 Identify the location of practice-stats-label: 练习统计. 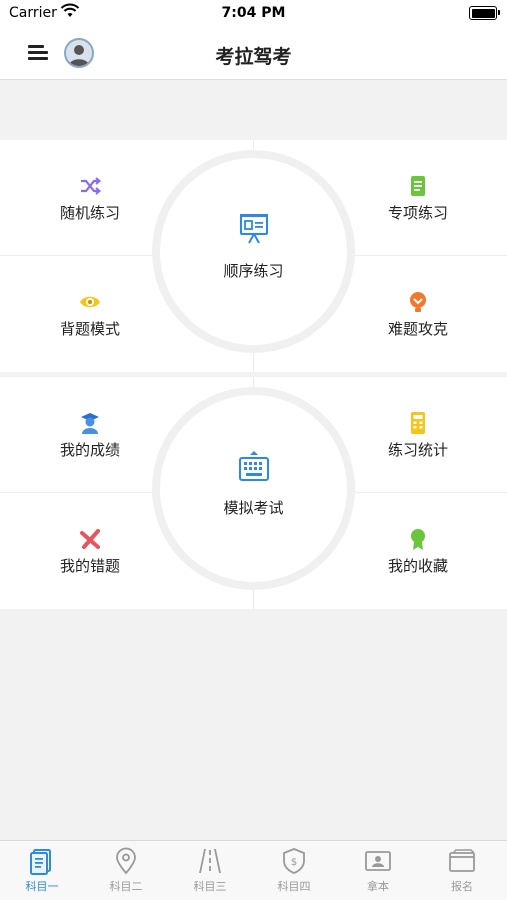
(417, 450).